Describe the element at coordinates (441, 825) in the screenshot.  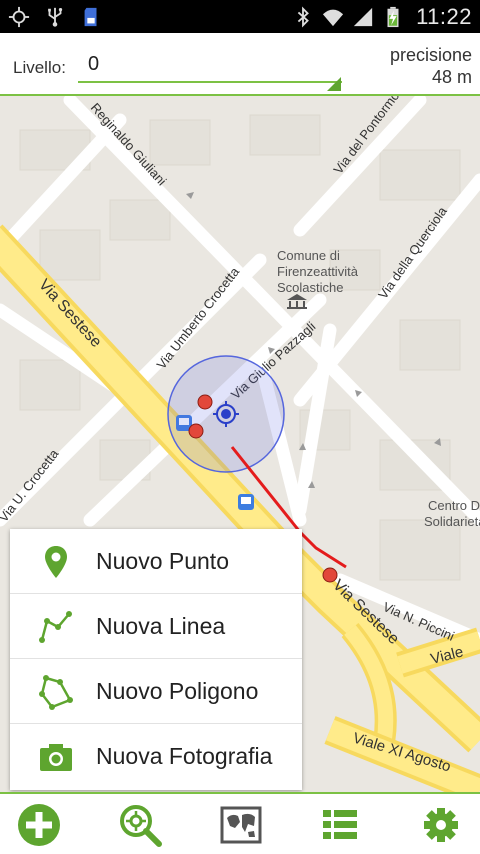
I see `settings-gear-icon` at that location.